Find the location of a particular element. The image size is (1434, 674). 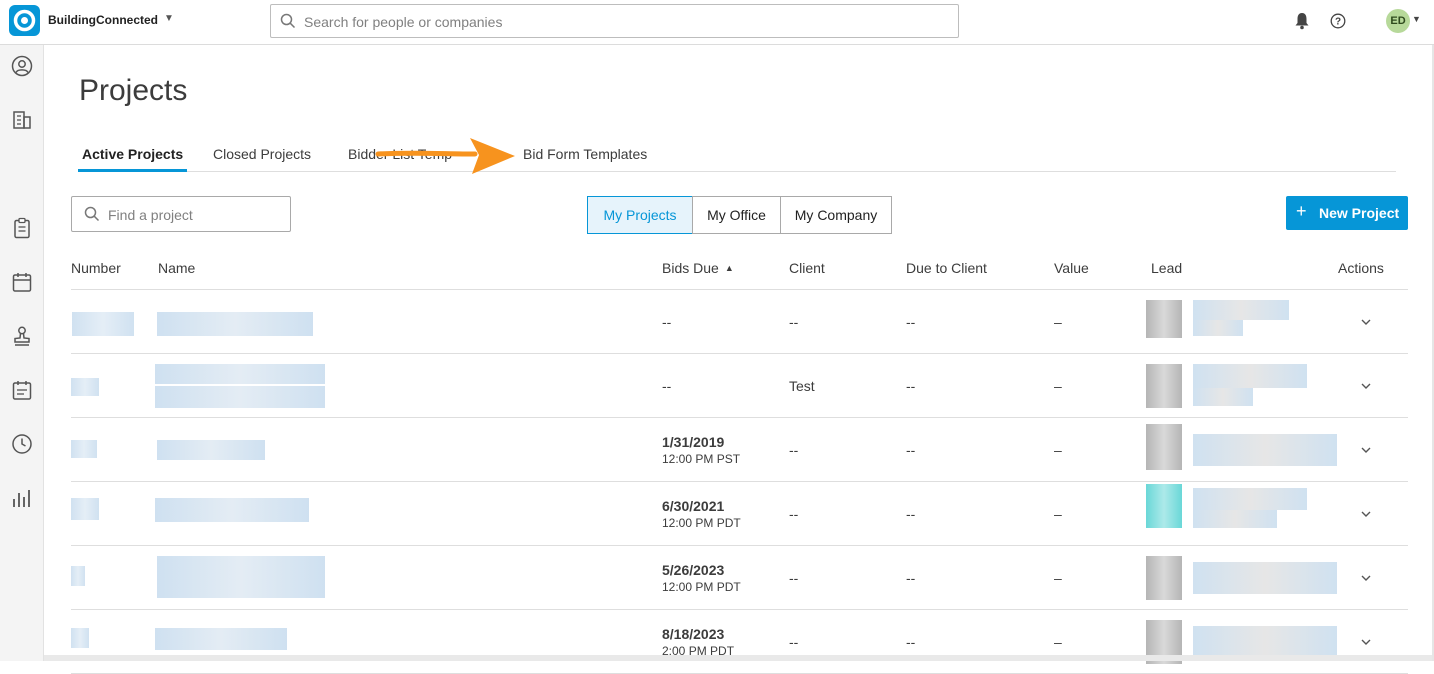

find-project-input: Find a project is located at coordinates (181, 214).